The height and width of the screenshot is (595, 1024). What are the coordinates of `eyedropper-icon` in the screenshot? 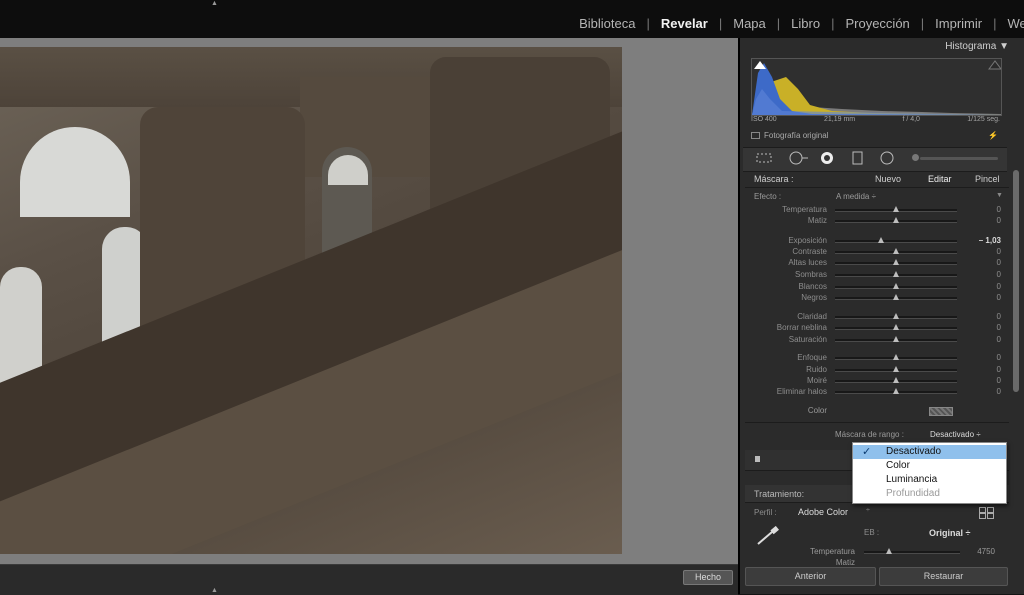 It's located at (769, 536).